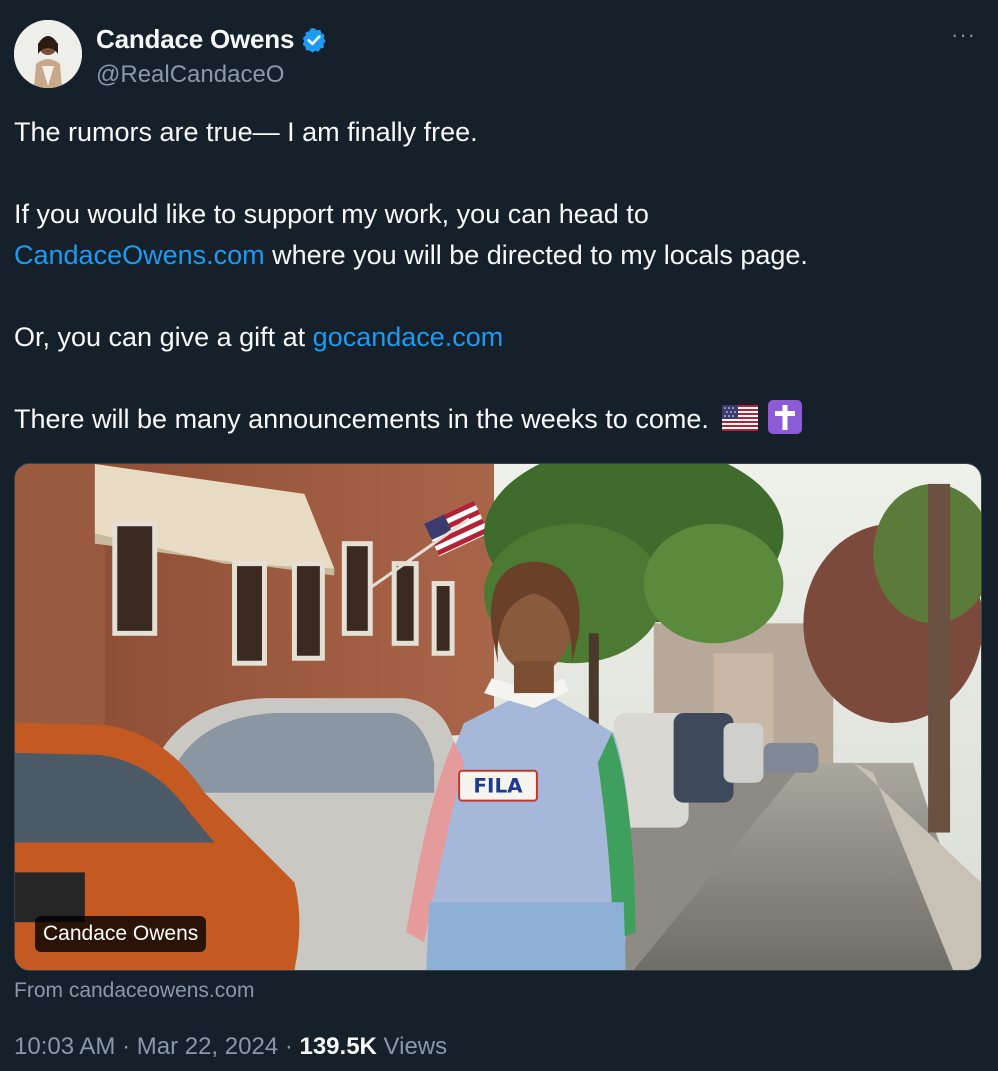  Describe the element at coordinates (207, 1046) in the screenshot. I see `tweet-date: Mar 22, 2024` at that location.